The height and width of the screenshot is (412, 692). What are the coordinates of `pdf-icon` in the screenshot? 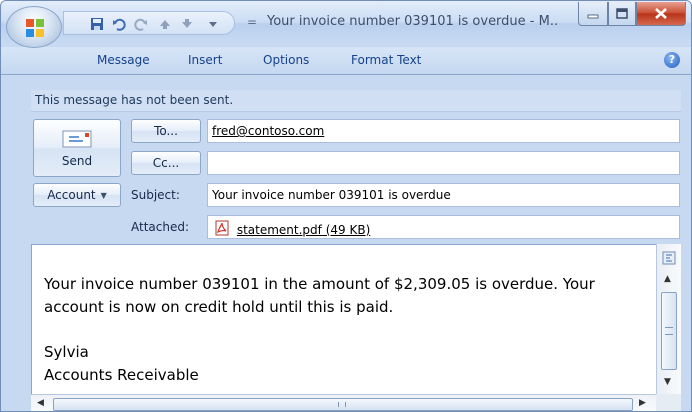 It's located at (222, 228).